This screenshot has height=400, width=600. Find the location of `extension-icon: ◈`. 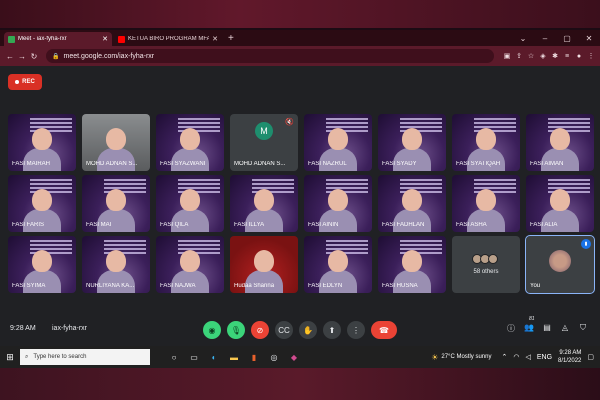

extension-icon: ◈ is located at coordinates (543, 56).